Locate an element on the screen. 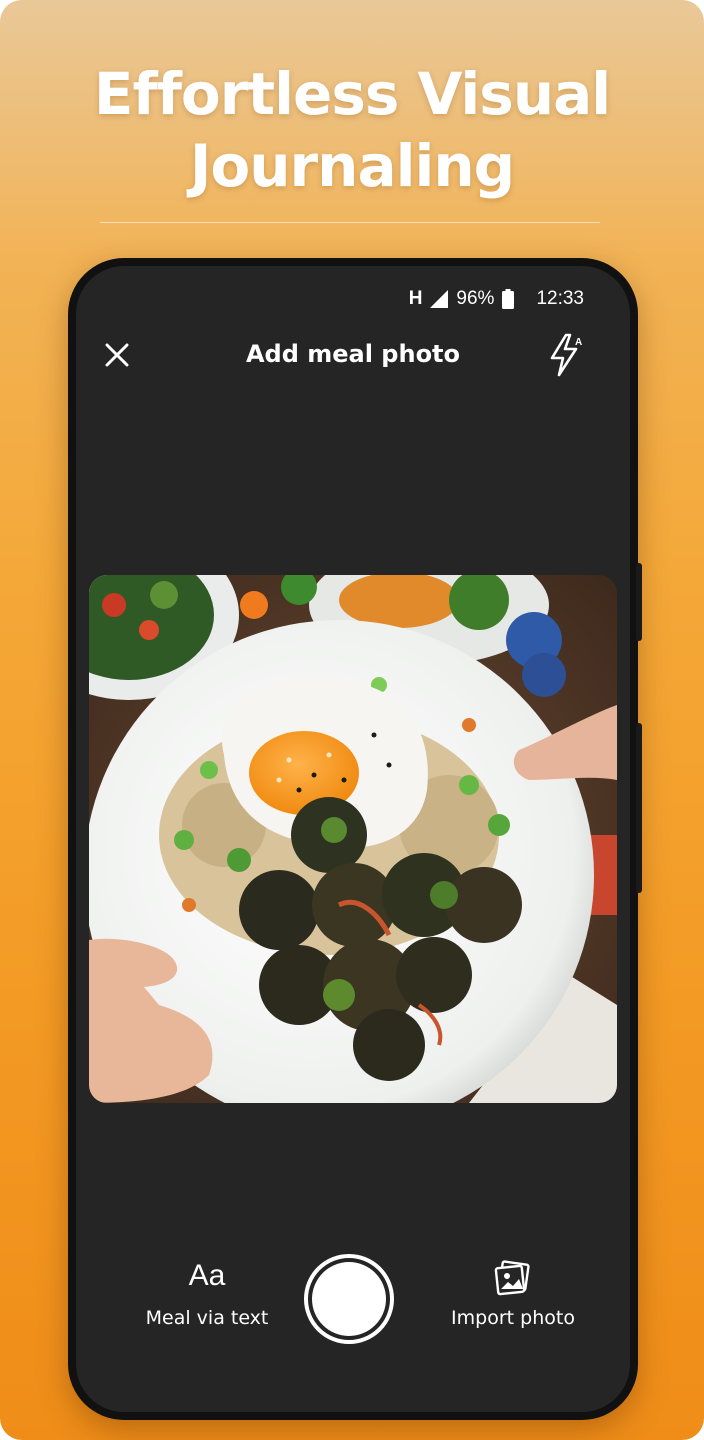 This screenshot has width=704, height=1440. headline: Effortless Visual Journaling is located at coordinates (352, 130).